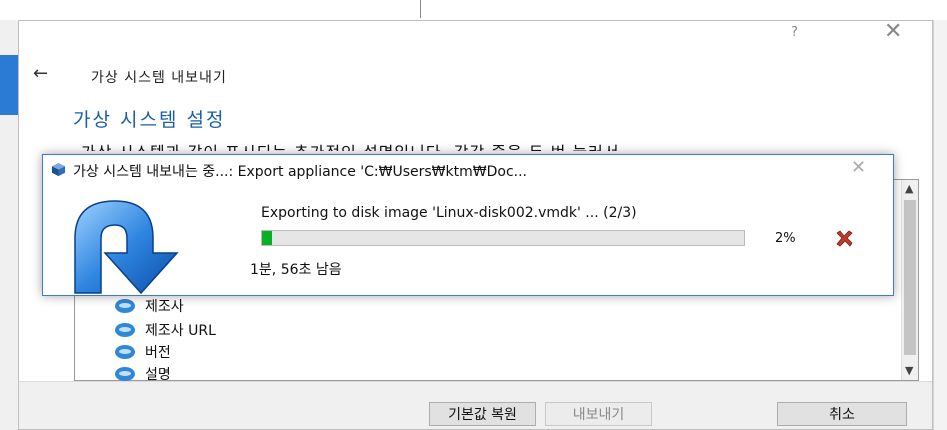  What do you see at coordinates (9, 225) in the screenshot?
I see `background-left-panel` at bounding box center [9, 225].